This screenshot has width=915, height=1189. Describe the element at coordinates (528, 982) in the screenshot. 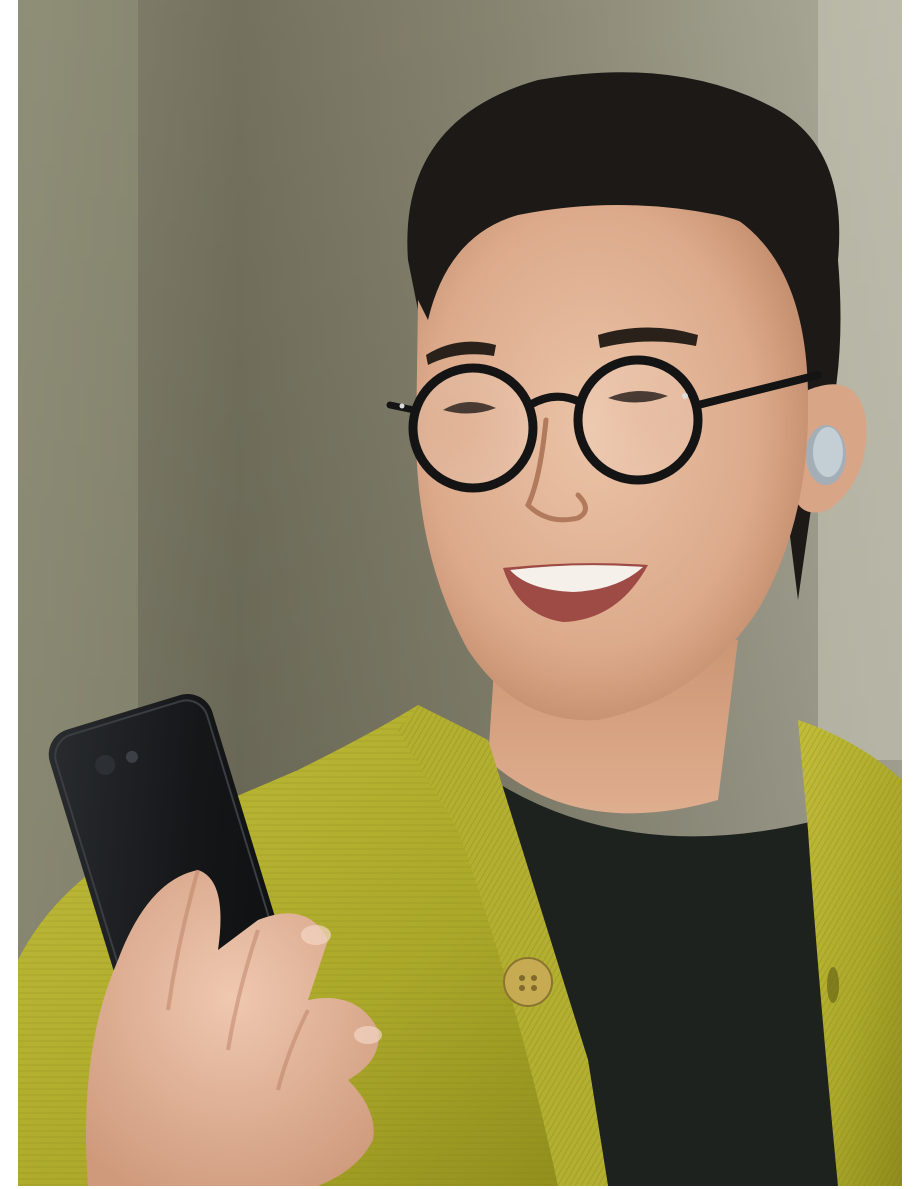

I see `button-icon` at that location.